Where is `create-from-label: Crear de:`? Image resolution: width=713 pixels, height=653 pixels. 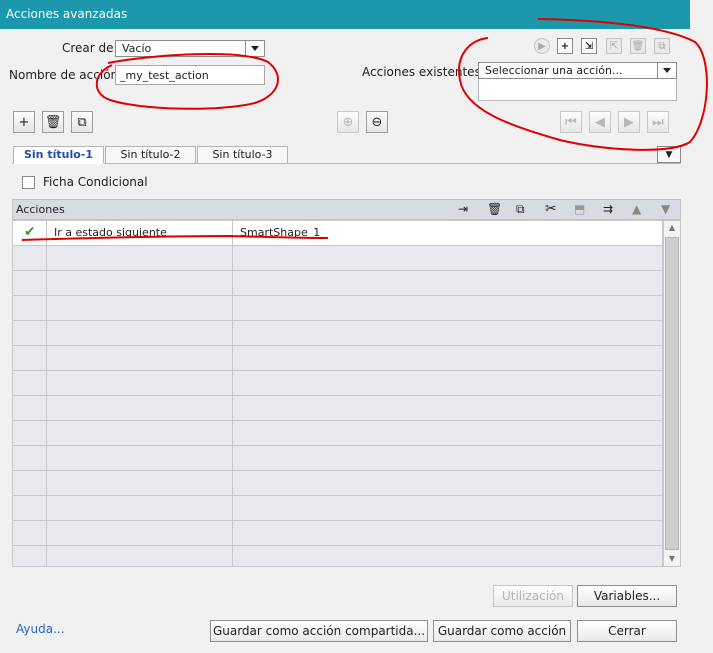
create-from-label: Crear de: is located at coordinates (90, 48).